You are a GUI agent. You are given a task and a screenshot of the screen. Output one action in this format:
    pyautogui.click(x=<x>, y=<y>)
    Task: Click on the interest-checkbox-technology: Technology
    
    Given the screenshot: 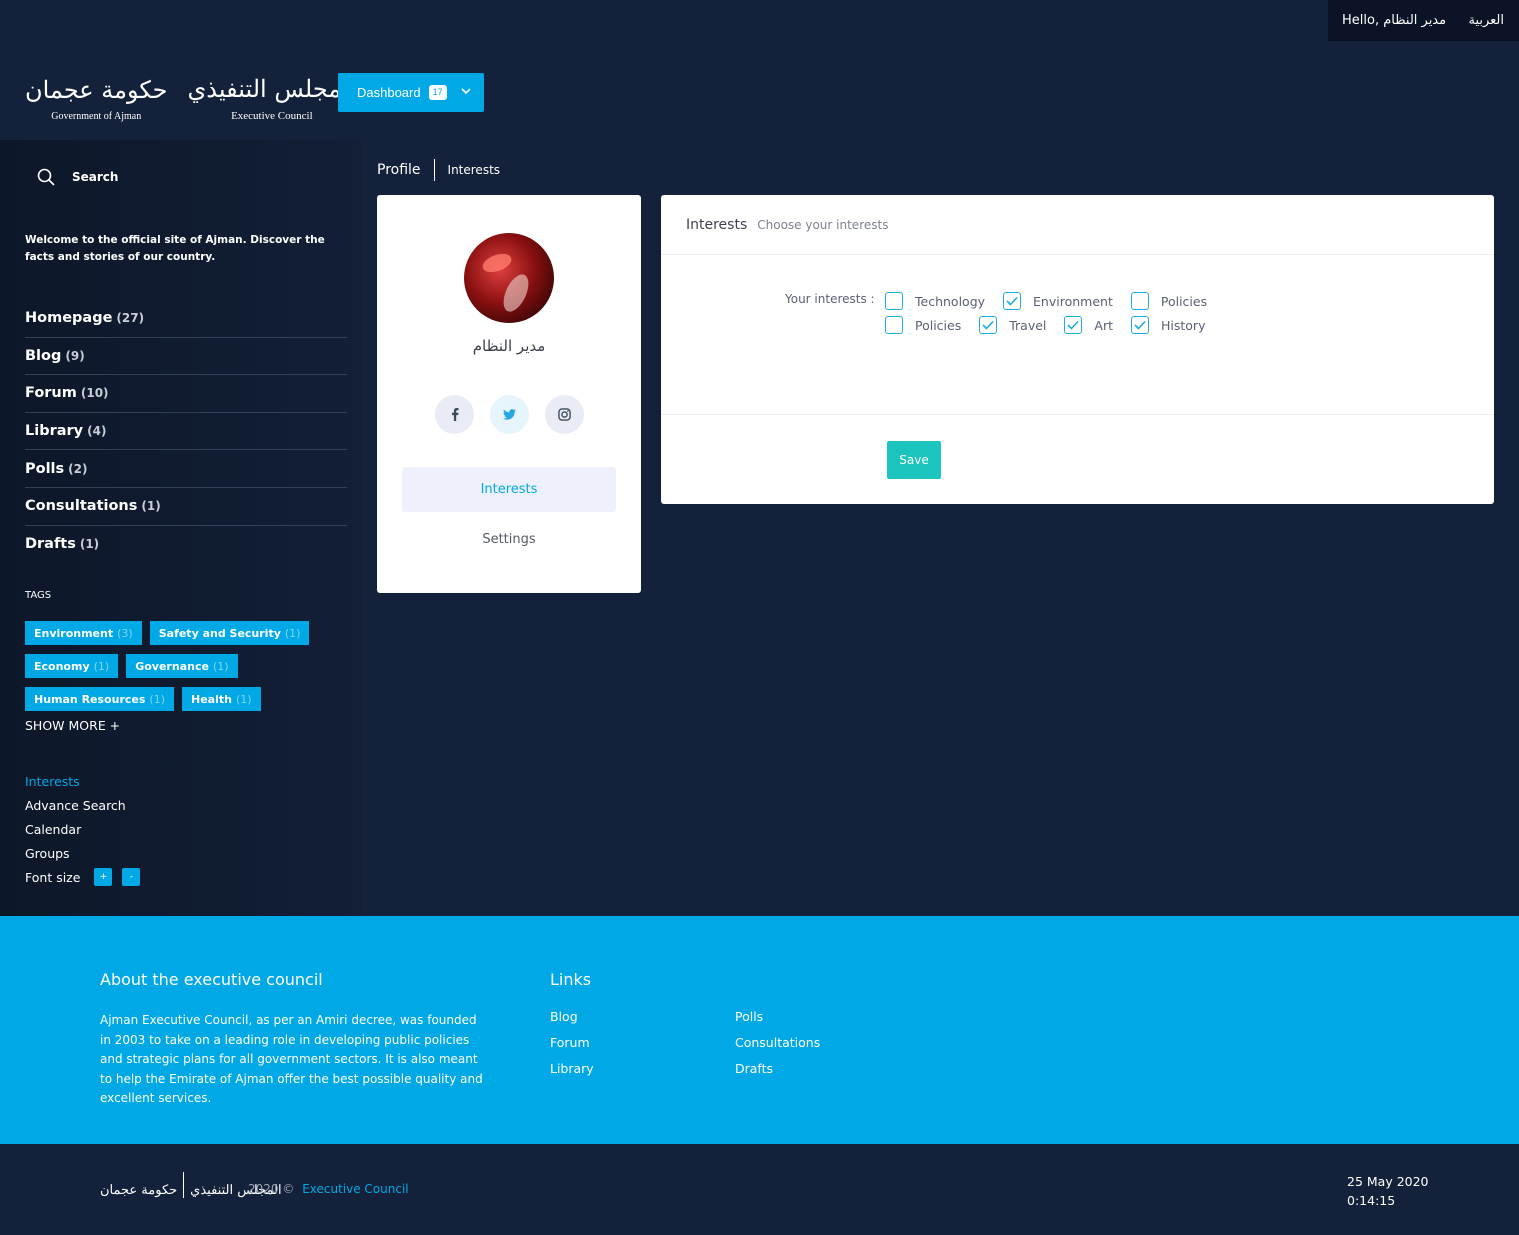 What is the action you would take?
    pyautogui.click(x=935, y=301)
    